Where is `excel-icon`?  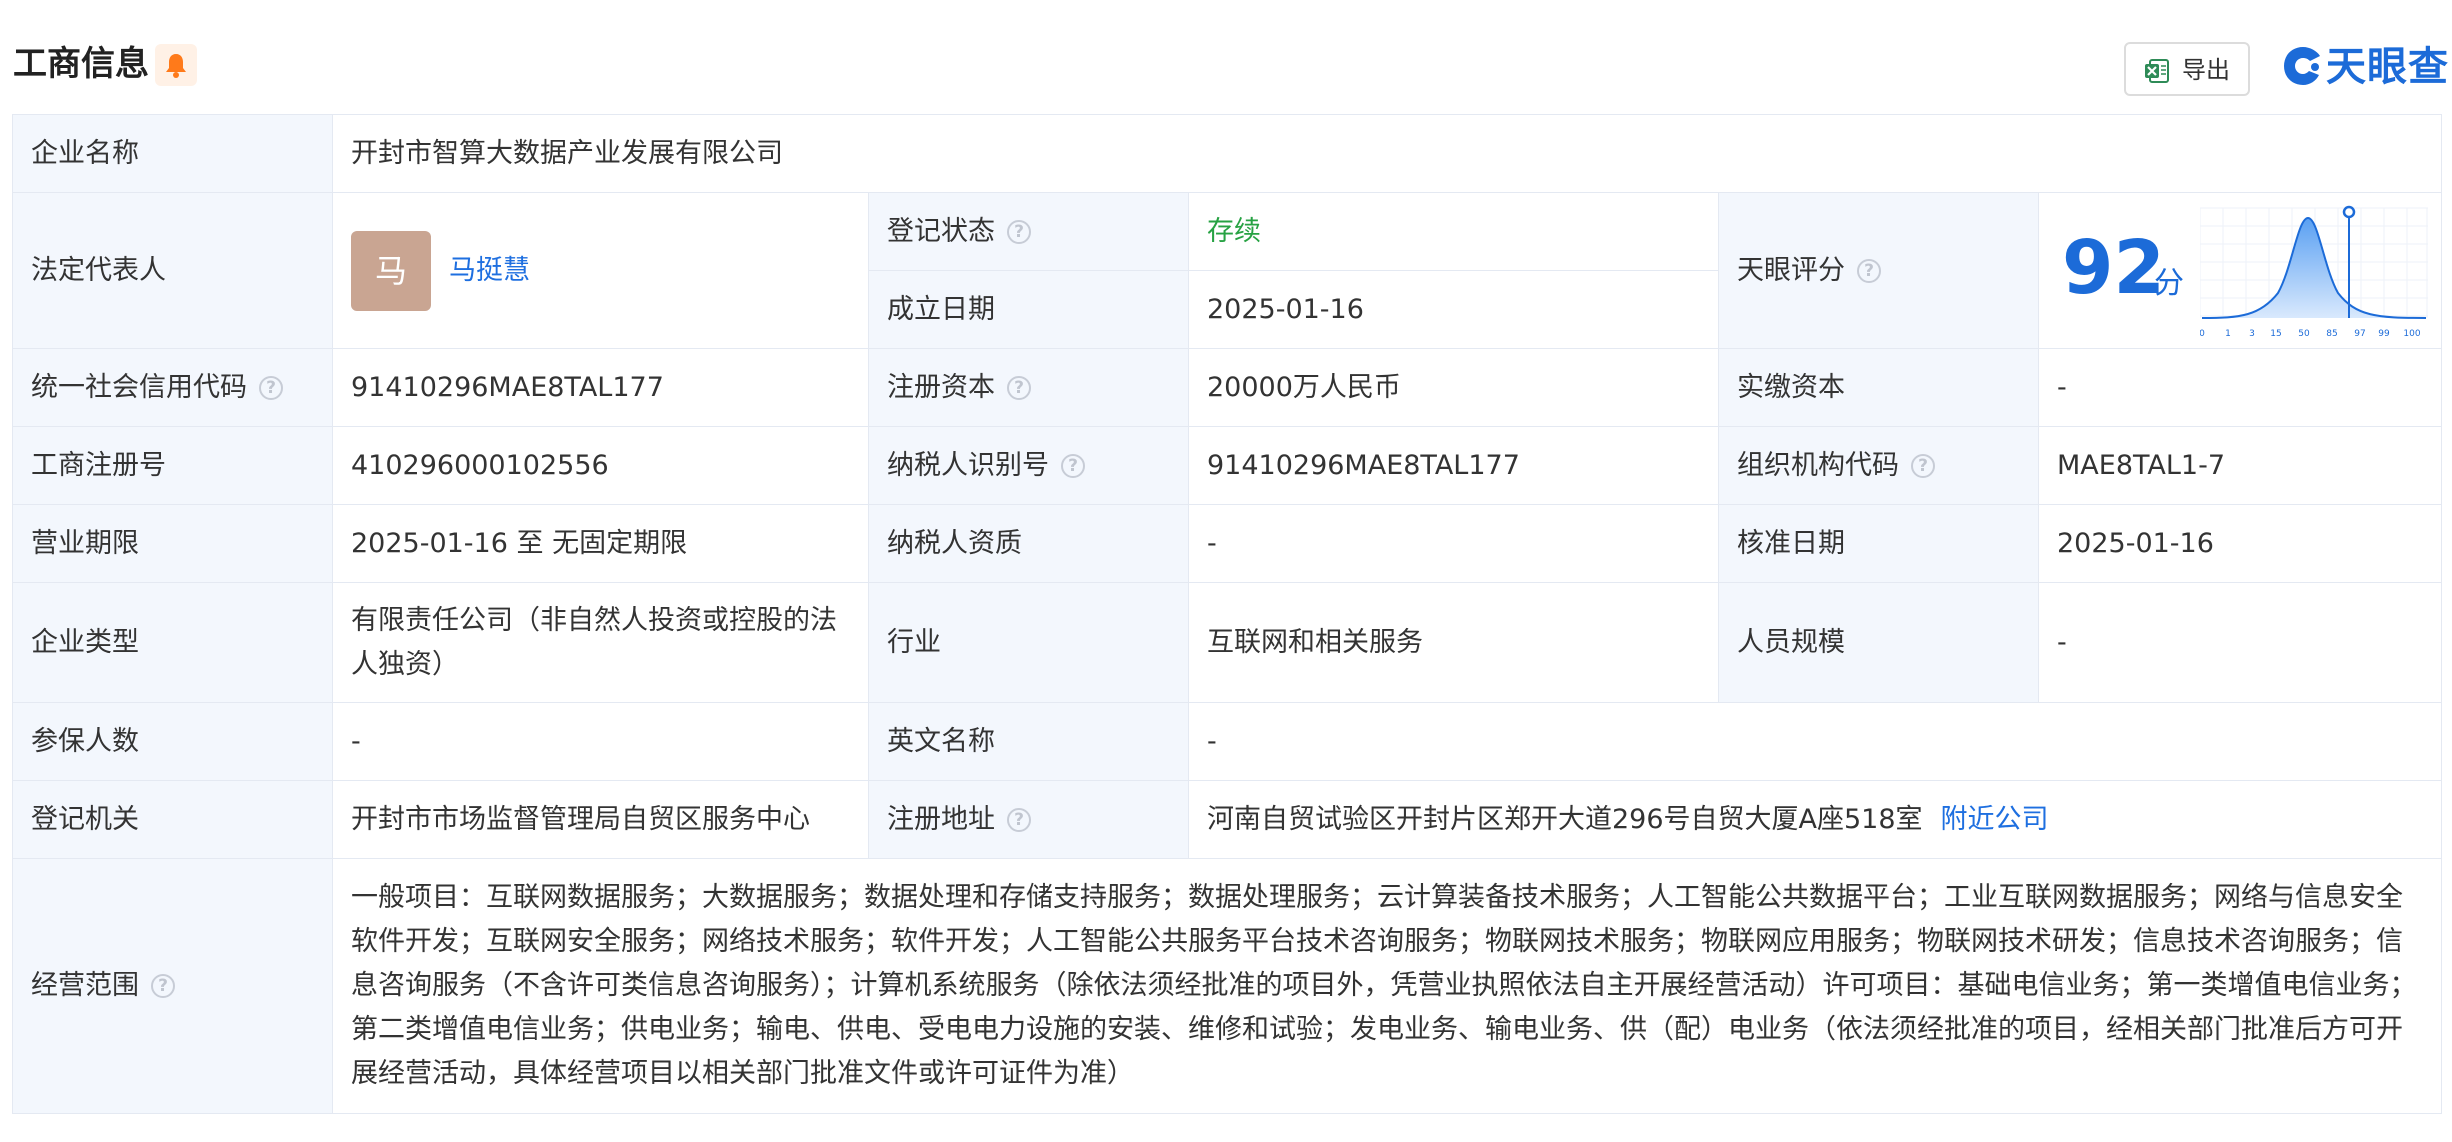
excel-icon is located at coordinates (2157, 71).